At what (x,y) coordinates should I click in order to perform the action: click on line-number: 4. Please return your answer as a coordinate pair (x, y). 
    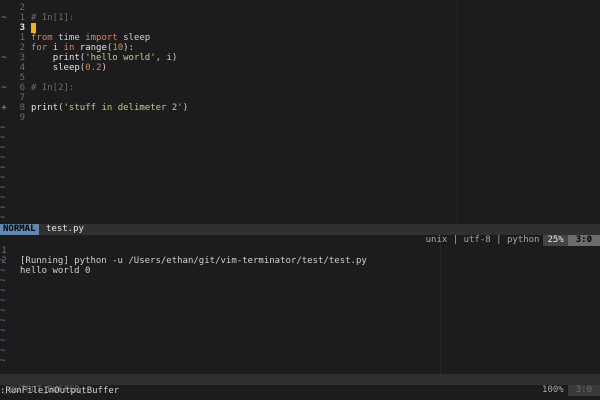
    Looking at the image, I should click on (22, 68).